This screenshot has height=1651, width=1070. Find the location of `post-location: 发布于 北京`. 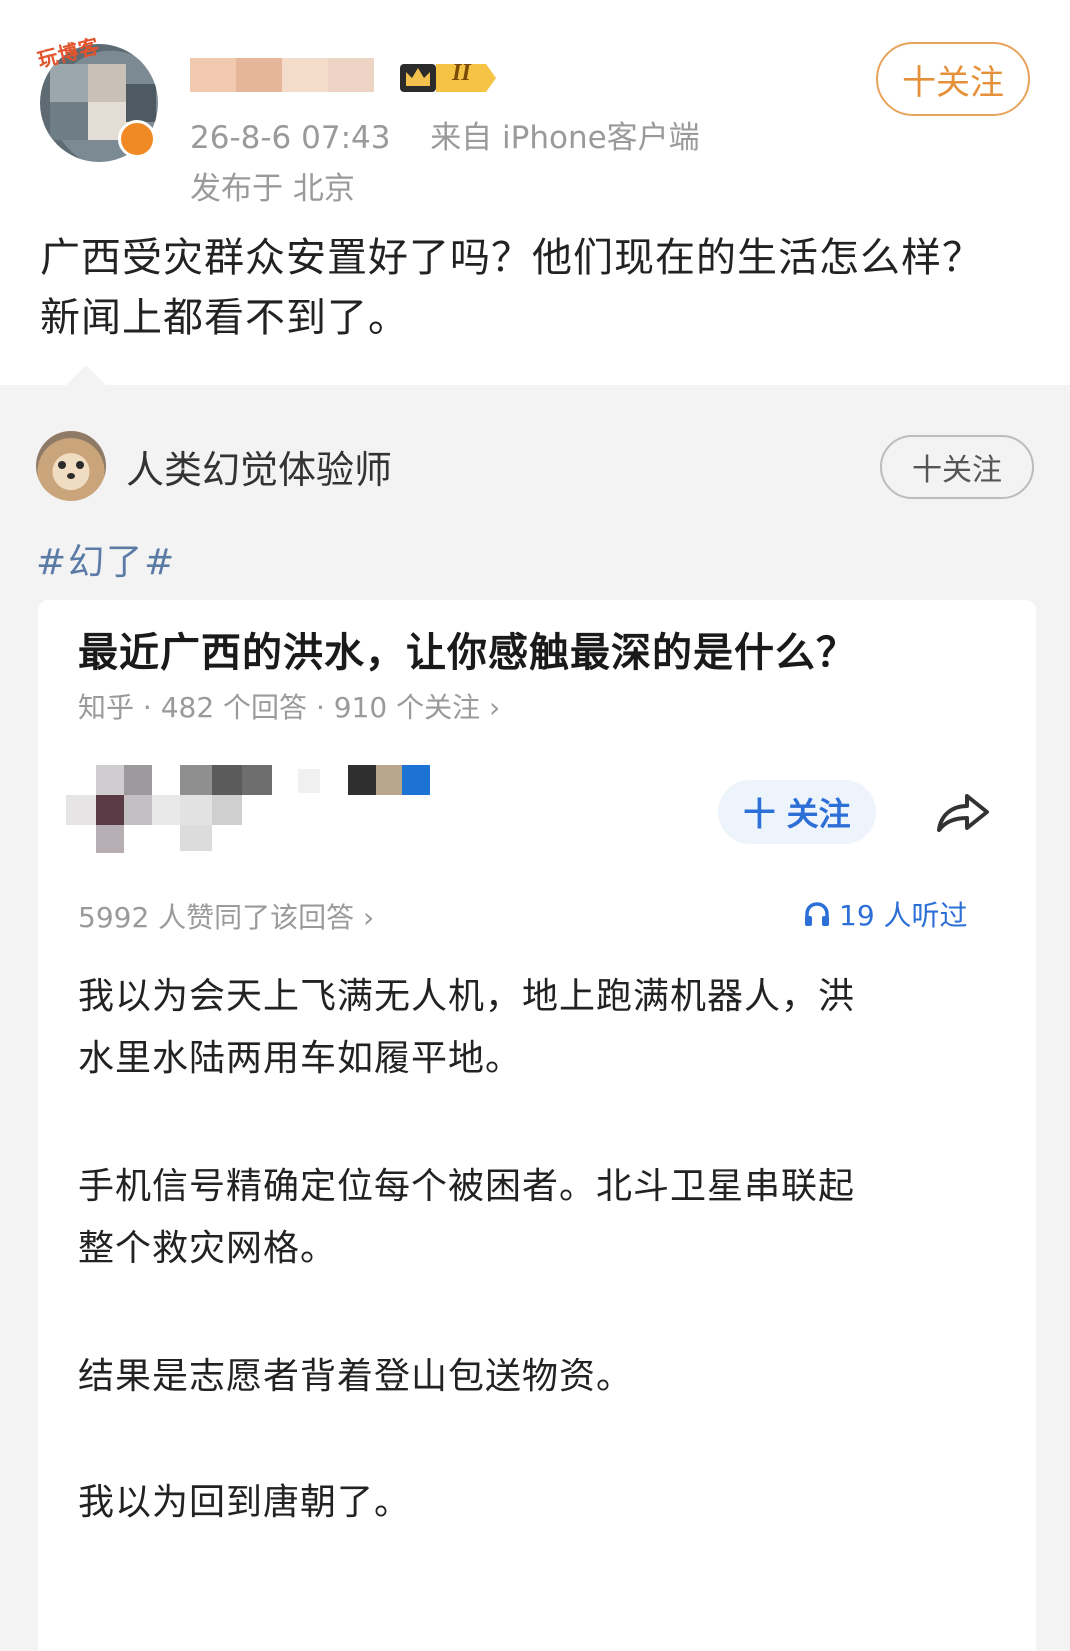

post-location: 发布于 北京 is located at coordinates (272, 189).